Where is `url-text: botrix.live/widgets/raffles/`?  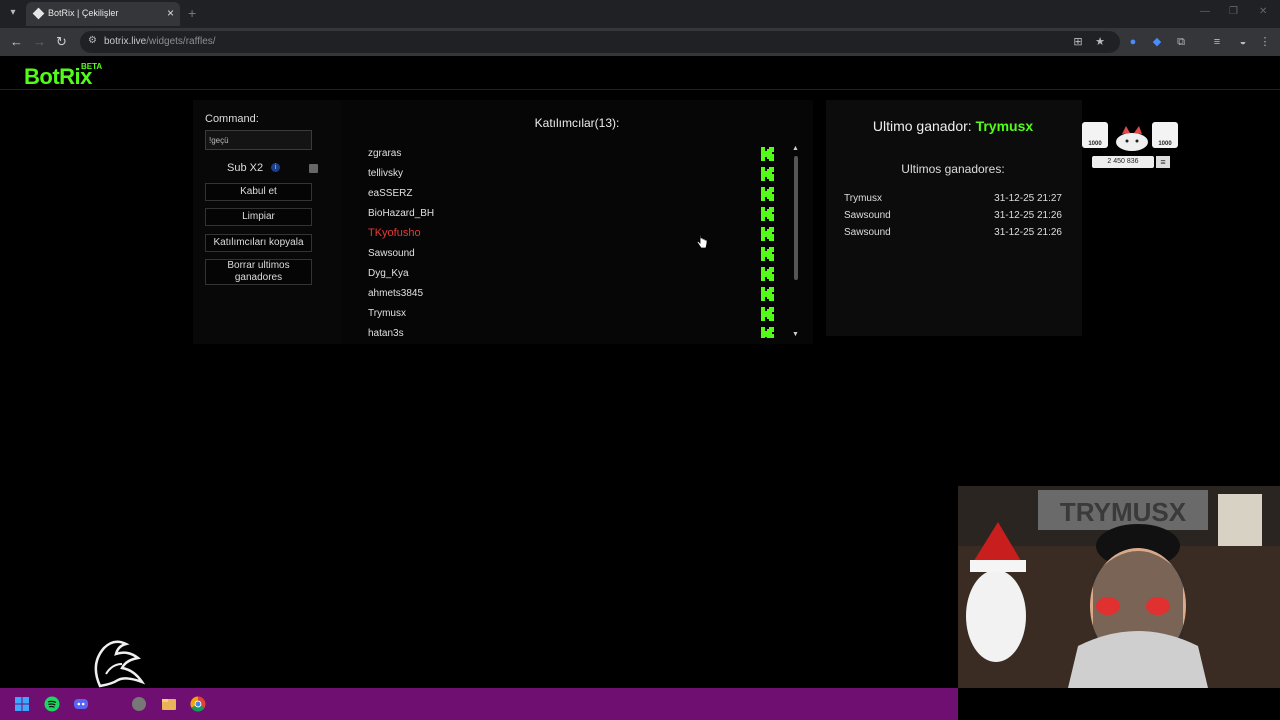 url-text: botrix.live/widgets/raffles/ is located at coordinates (160, 41).